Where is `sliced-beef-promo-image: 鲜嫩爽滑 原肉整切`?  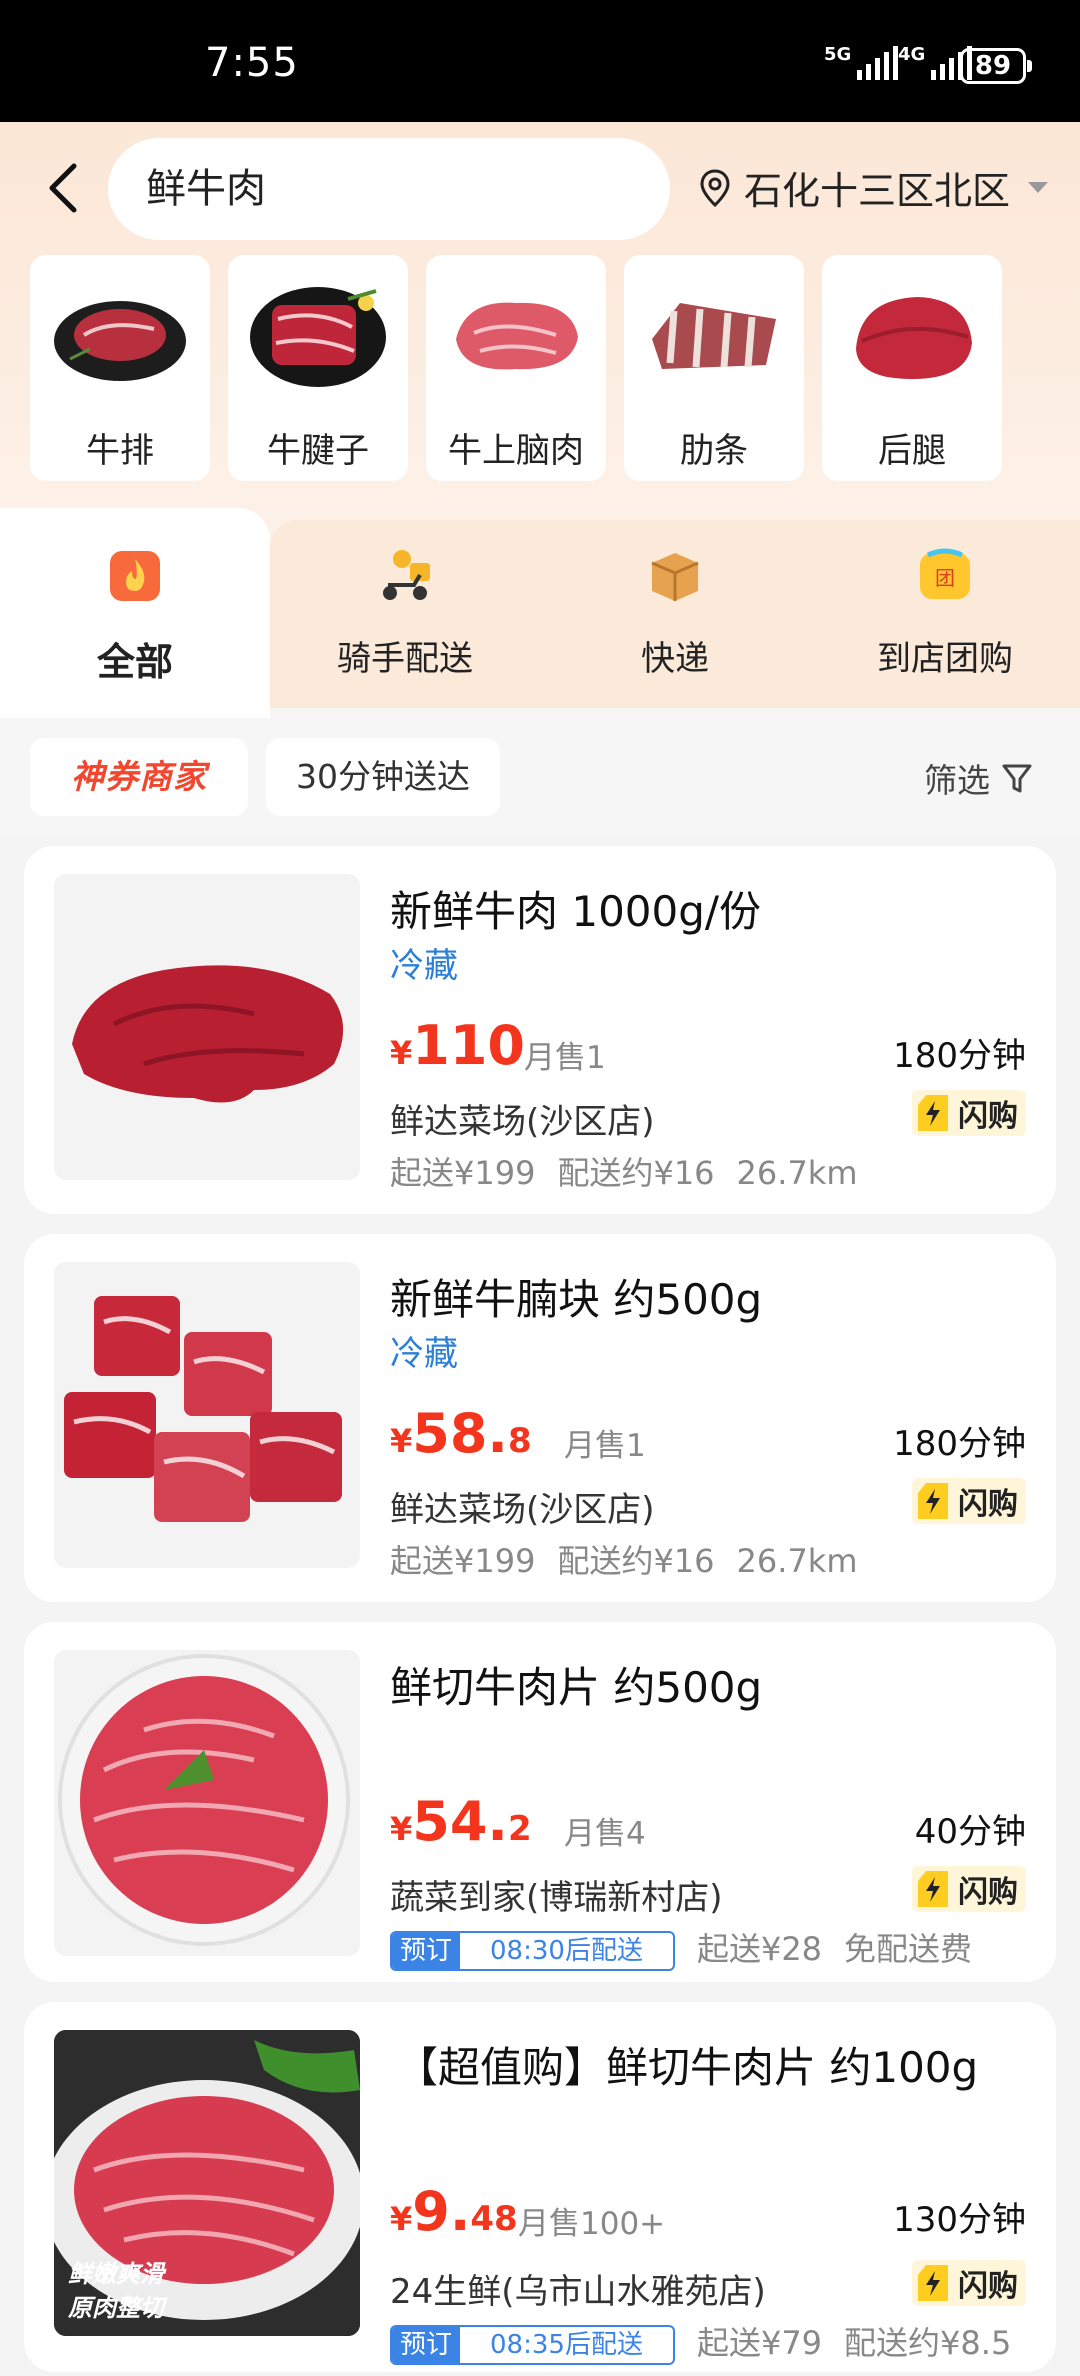
sliced-beef-promo-image: 鲜嫩爽滑 原肉整切 is located at coordinates (207, 2183).